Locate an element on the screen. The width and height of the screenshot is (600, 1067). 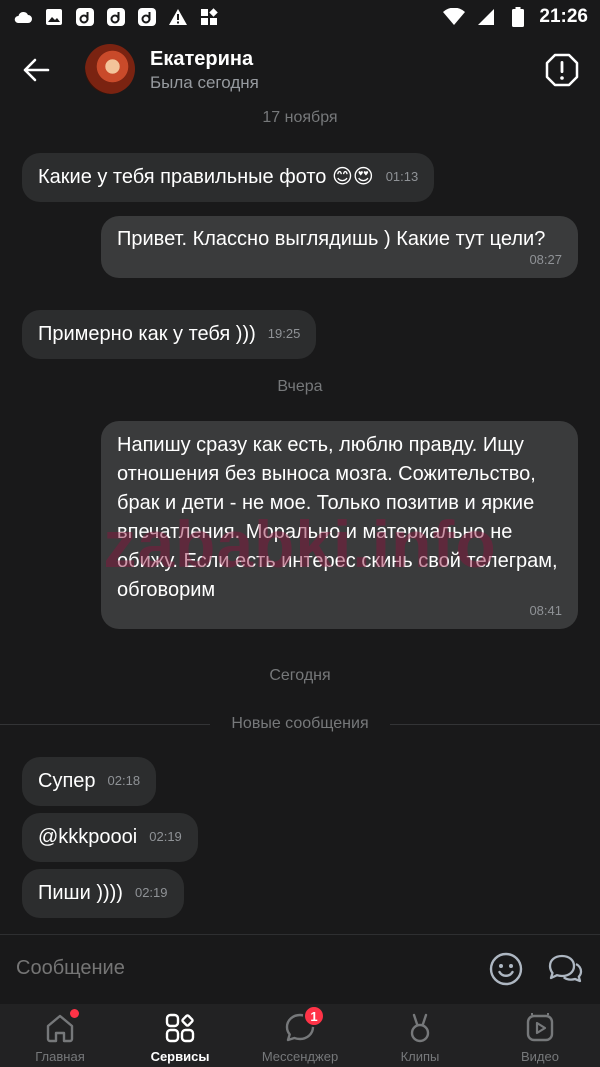
report-button is located at coordinates (562, 70).